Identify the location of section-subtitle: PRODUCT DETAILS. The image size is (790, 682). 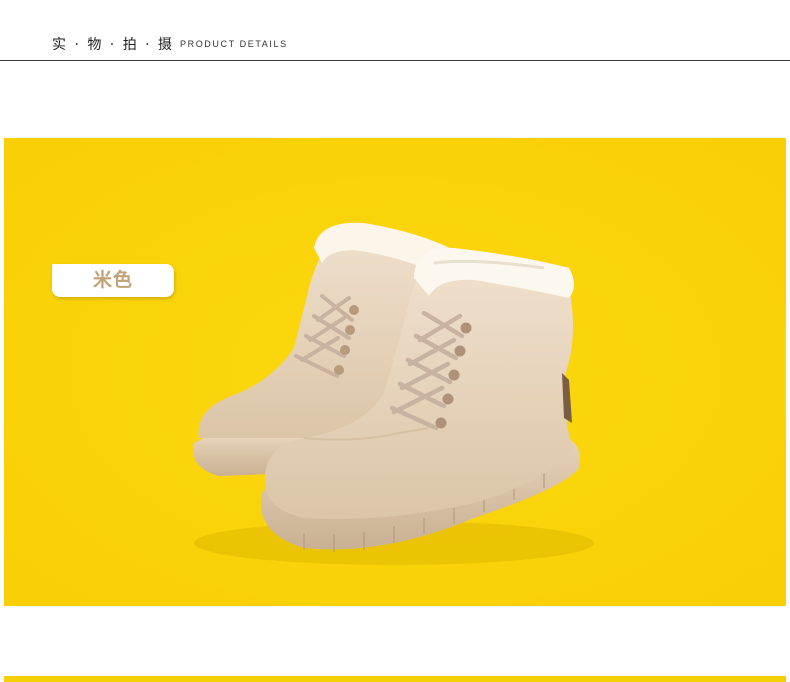
(234, 44).